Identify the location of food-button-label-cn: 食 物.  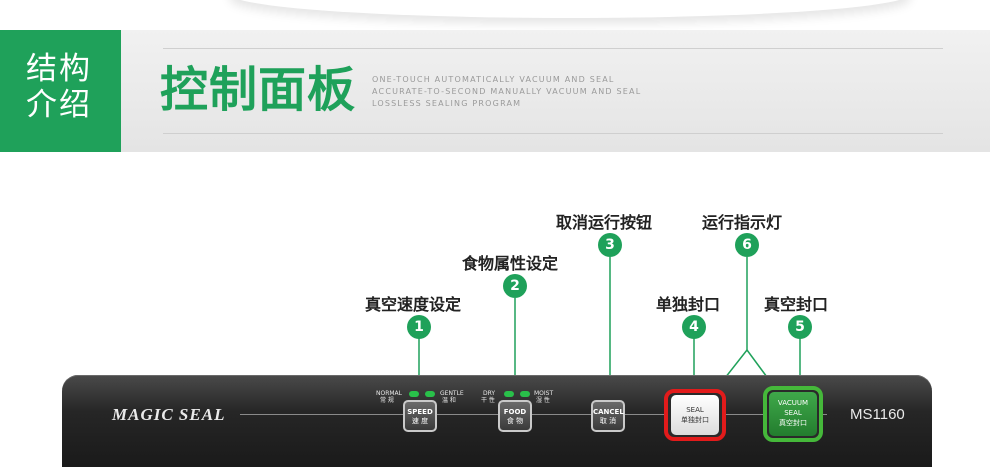
(515, 421).